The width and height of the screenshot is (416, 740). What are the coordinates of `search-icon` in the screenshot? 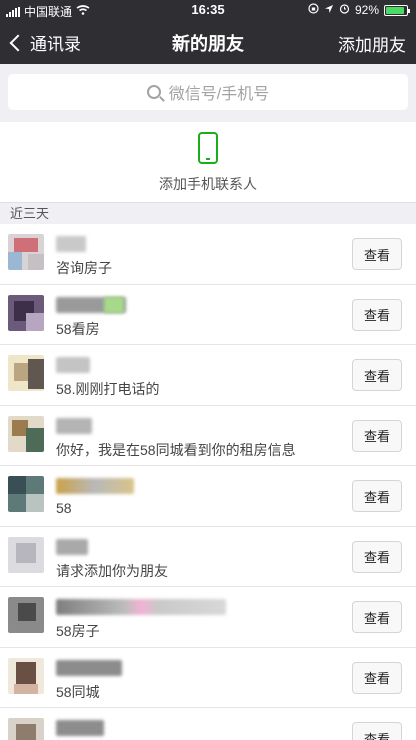 It's located at (153, 92).